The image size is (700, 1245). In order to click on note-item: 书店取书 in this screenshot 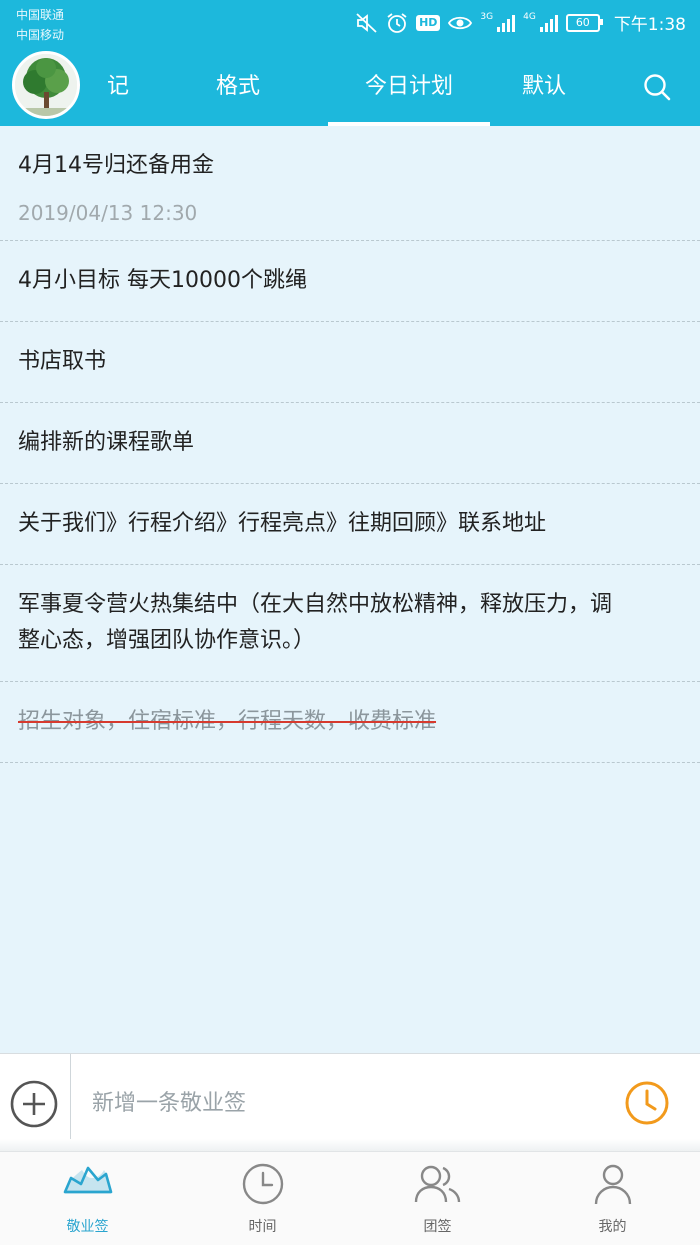, I will do `click(350, 362)`.